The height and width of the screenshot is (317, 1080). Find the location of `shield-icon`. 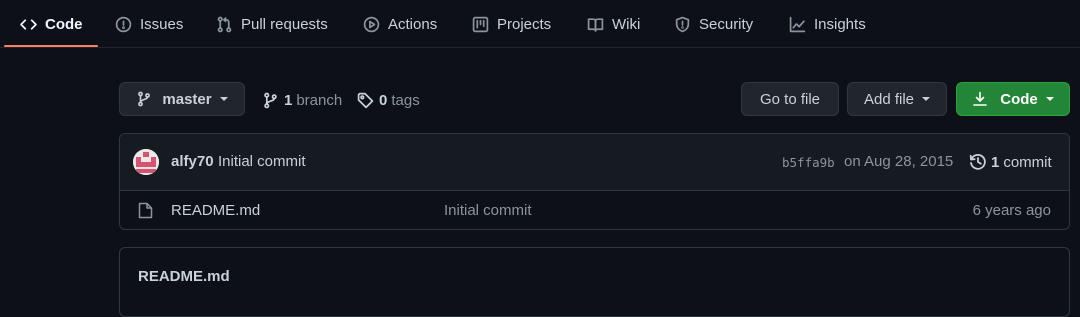

shield-icon is located at coordinates (682, 24).